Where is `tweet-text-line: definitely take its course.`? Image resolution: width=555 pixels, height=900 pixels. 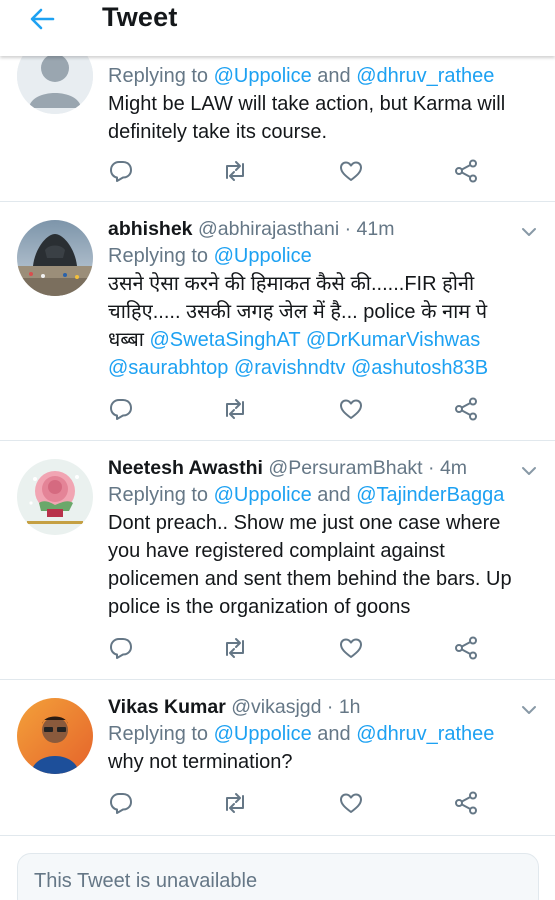 tweet-text-line: definitely take its course. is located at coordinates (321, 132).